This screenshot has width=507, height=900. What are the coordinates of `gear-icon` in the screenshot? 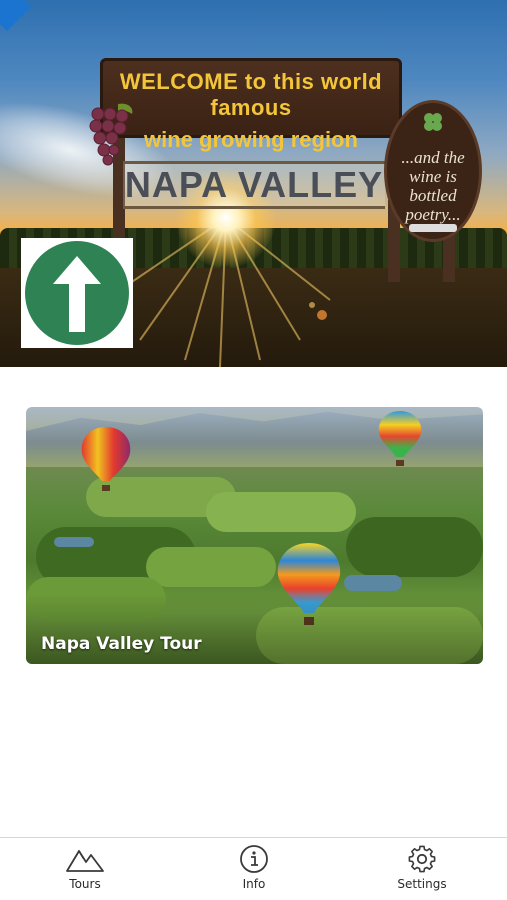 It's located at (422, 859).